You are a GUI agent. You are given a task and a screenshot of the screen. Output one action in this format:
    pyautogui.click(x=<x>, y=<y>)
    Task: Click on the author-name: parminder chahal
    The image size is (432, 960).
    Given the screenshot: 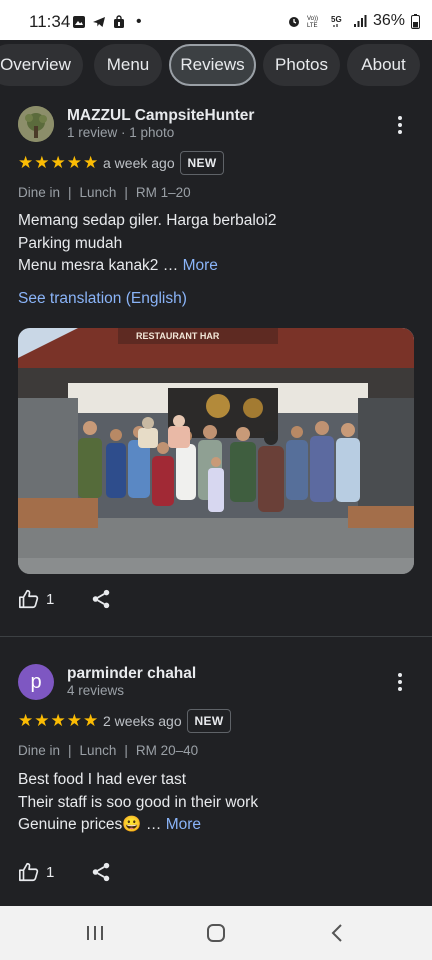 What is the action you would take?
    pyautogui.click(x=131, y=674)
    